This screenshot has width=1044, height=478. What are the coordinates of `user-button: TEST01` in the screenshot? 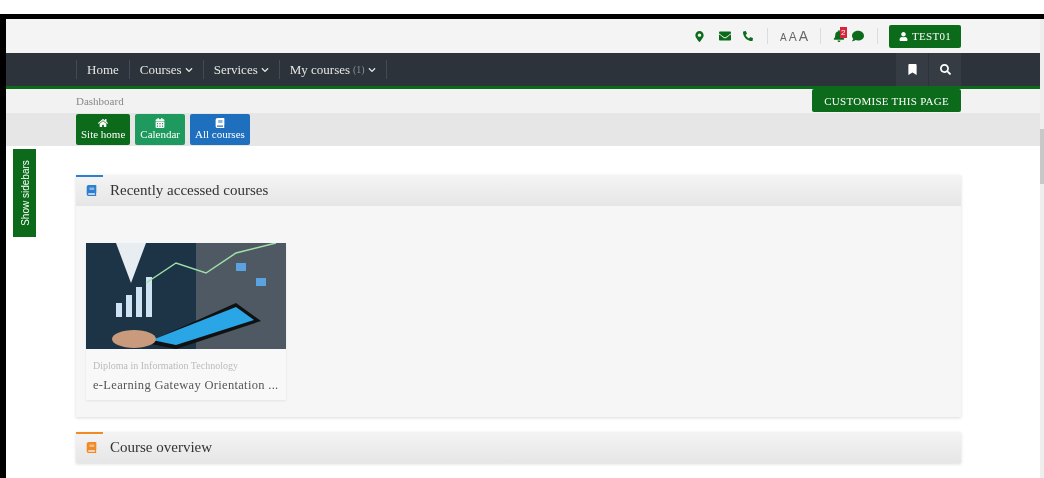 It's located at (925, 36).